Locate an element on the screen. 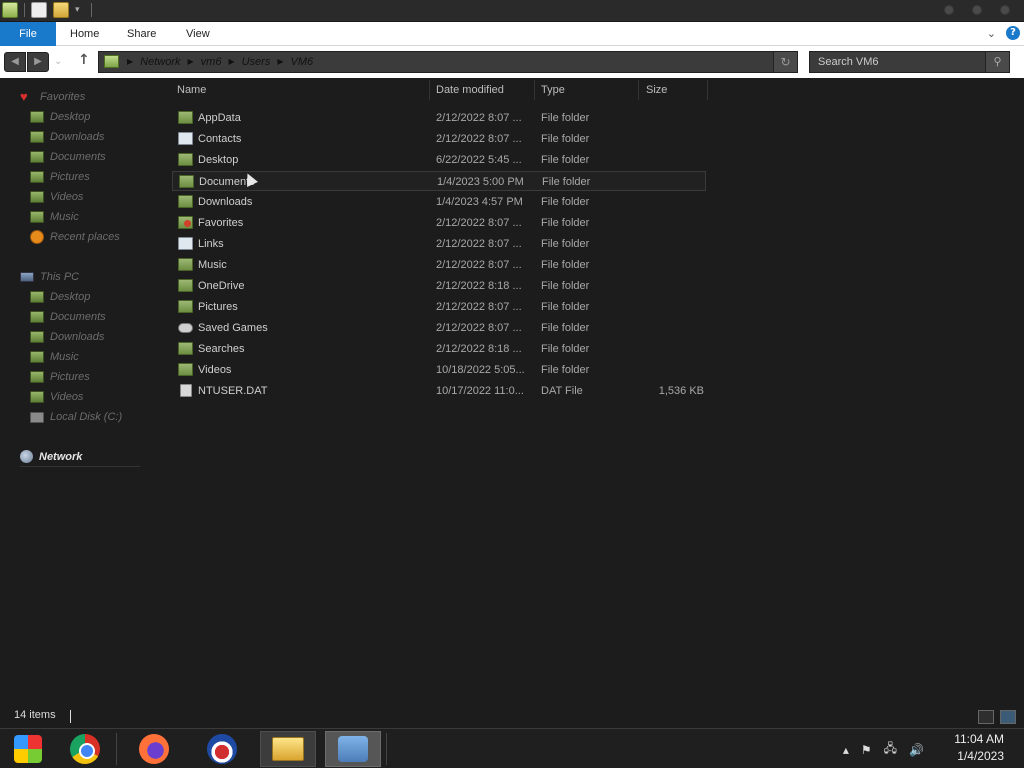 The height and width of the screenshot is (768, 1024). table-row: Favorites 2/12/2022 8:07 ... File folder is located at coordinates (439, 223).